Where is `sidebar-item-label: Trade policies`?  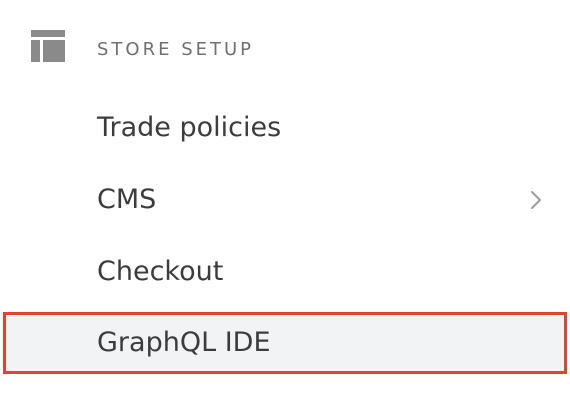
sidebar-item-label: Trade policies is located at coordinates (189, 127).